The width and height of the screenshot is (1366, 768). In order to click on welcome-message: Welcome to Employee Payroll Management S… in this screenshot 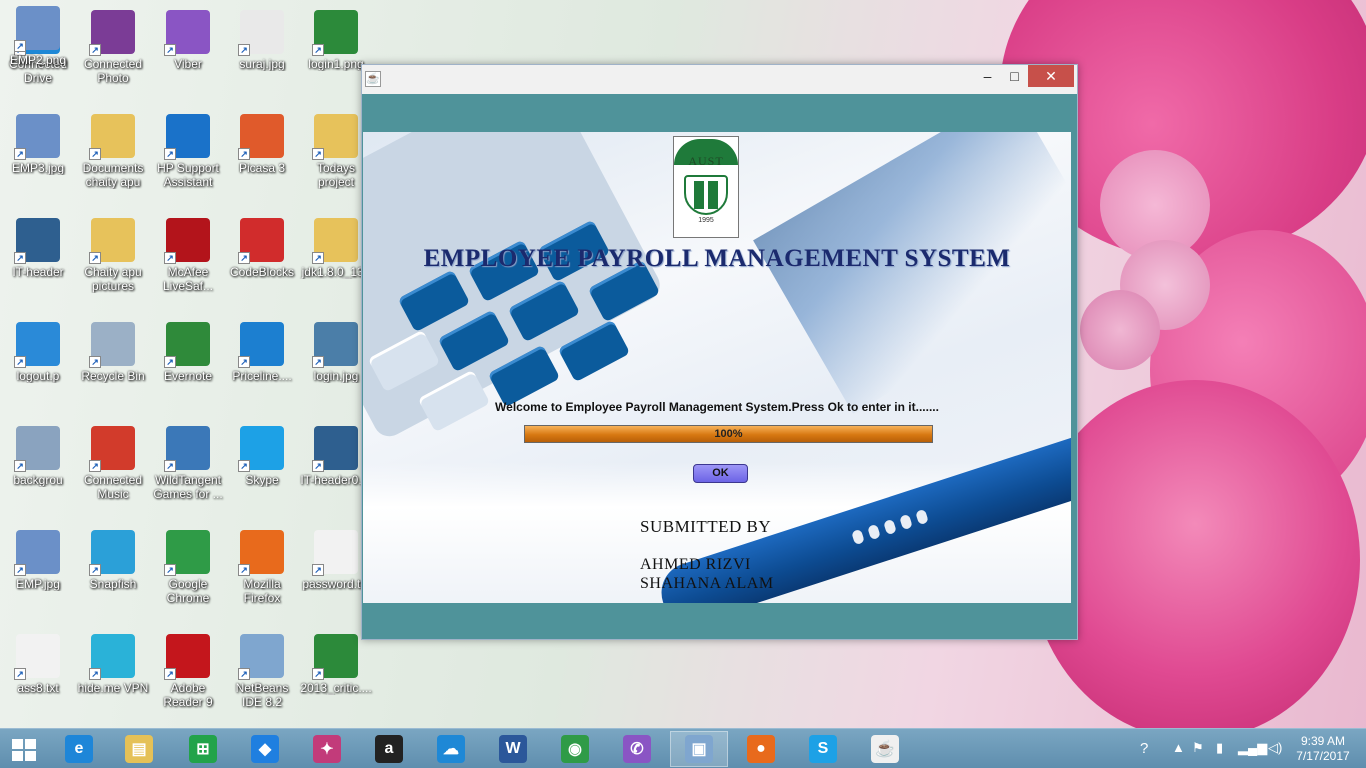, I will do `click(717, 407)`.